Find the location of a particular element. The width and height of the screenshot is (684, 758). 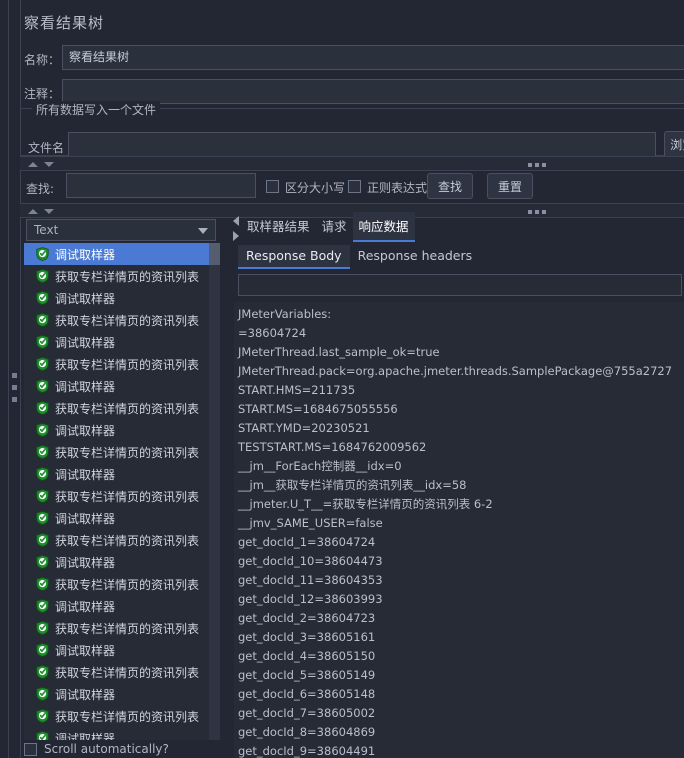

tab-0: 取样器结果 is located at coordinates (278, 226).